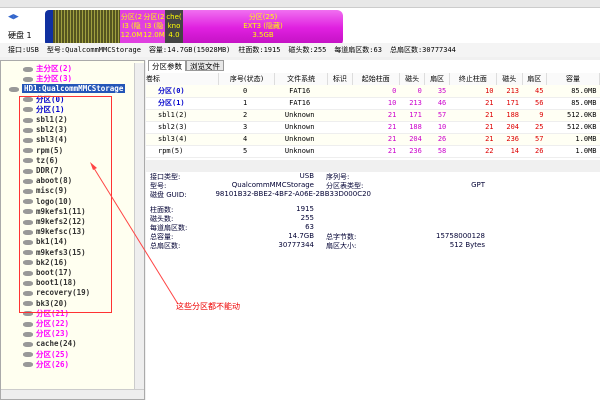  What do you see at coordinates (208, 306) in the screenshot?
I see `annotation-text: 这些分区都不能动` at bounding box center [208, 306].